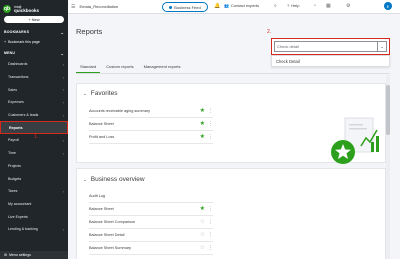 Image resolution: width=400 pixels, height=259 pixels. I want to click on sidebar-item-expenses: Expenses ›, so click(34, 102).